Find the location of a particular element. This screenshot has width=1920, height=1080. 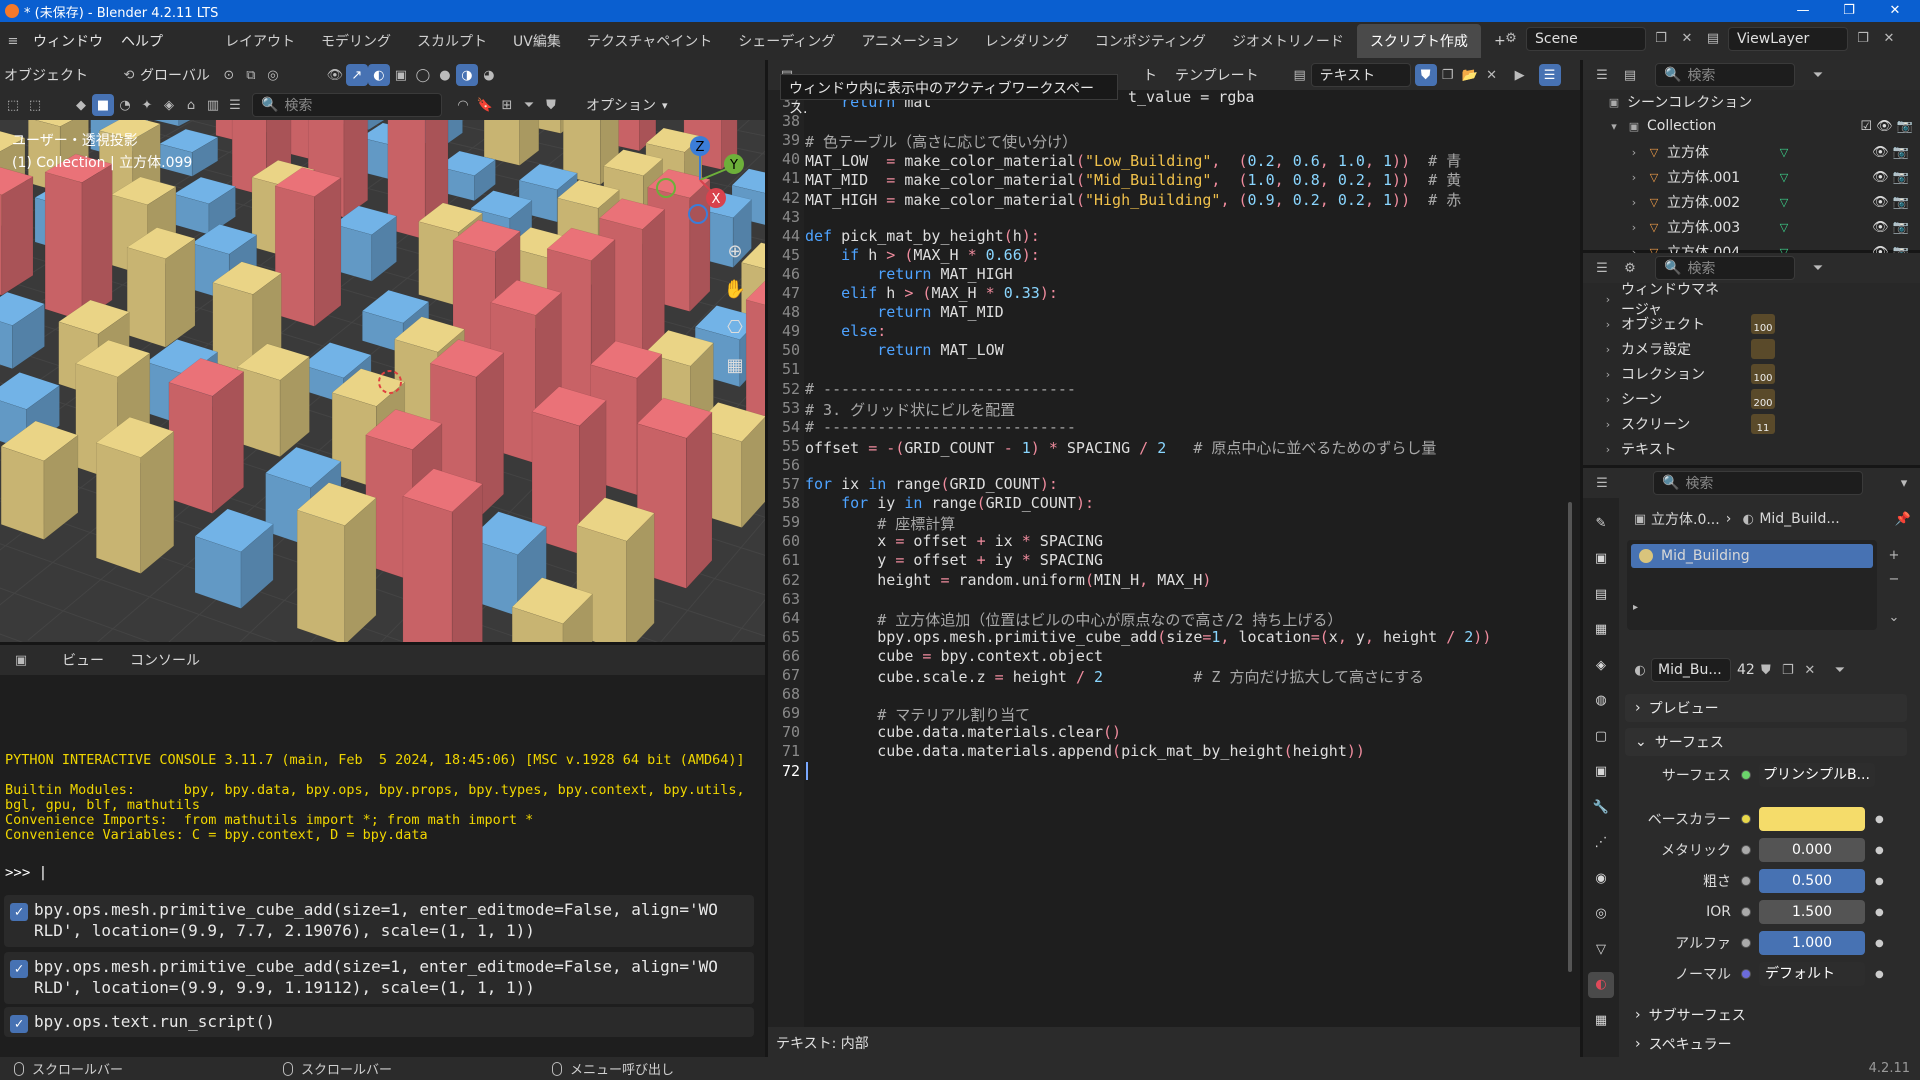

delete-layer-icon: ✕ is located at coordinates (1889, 38).